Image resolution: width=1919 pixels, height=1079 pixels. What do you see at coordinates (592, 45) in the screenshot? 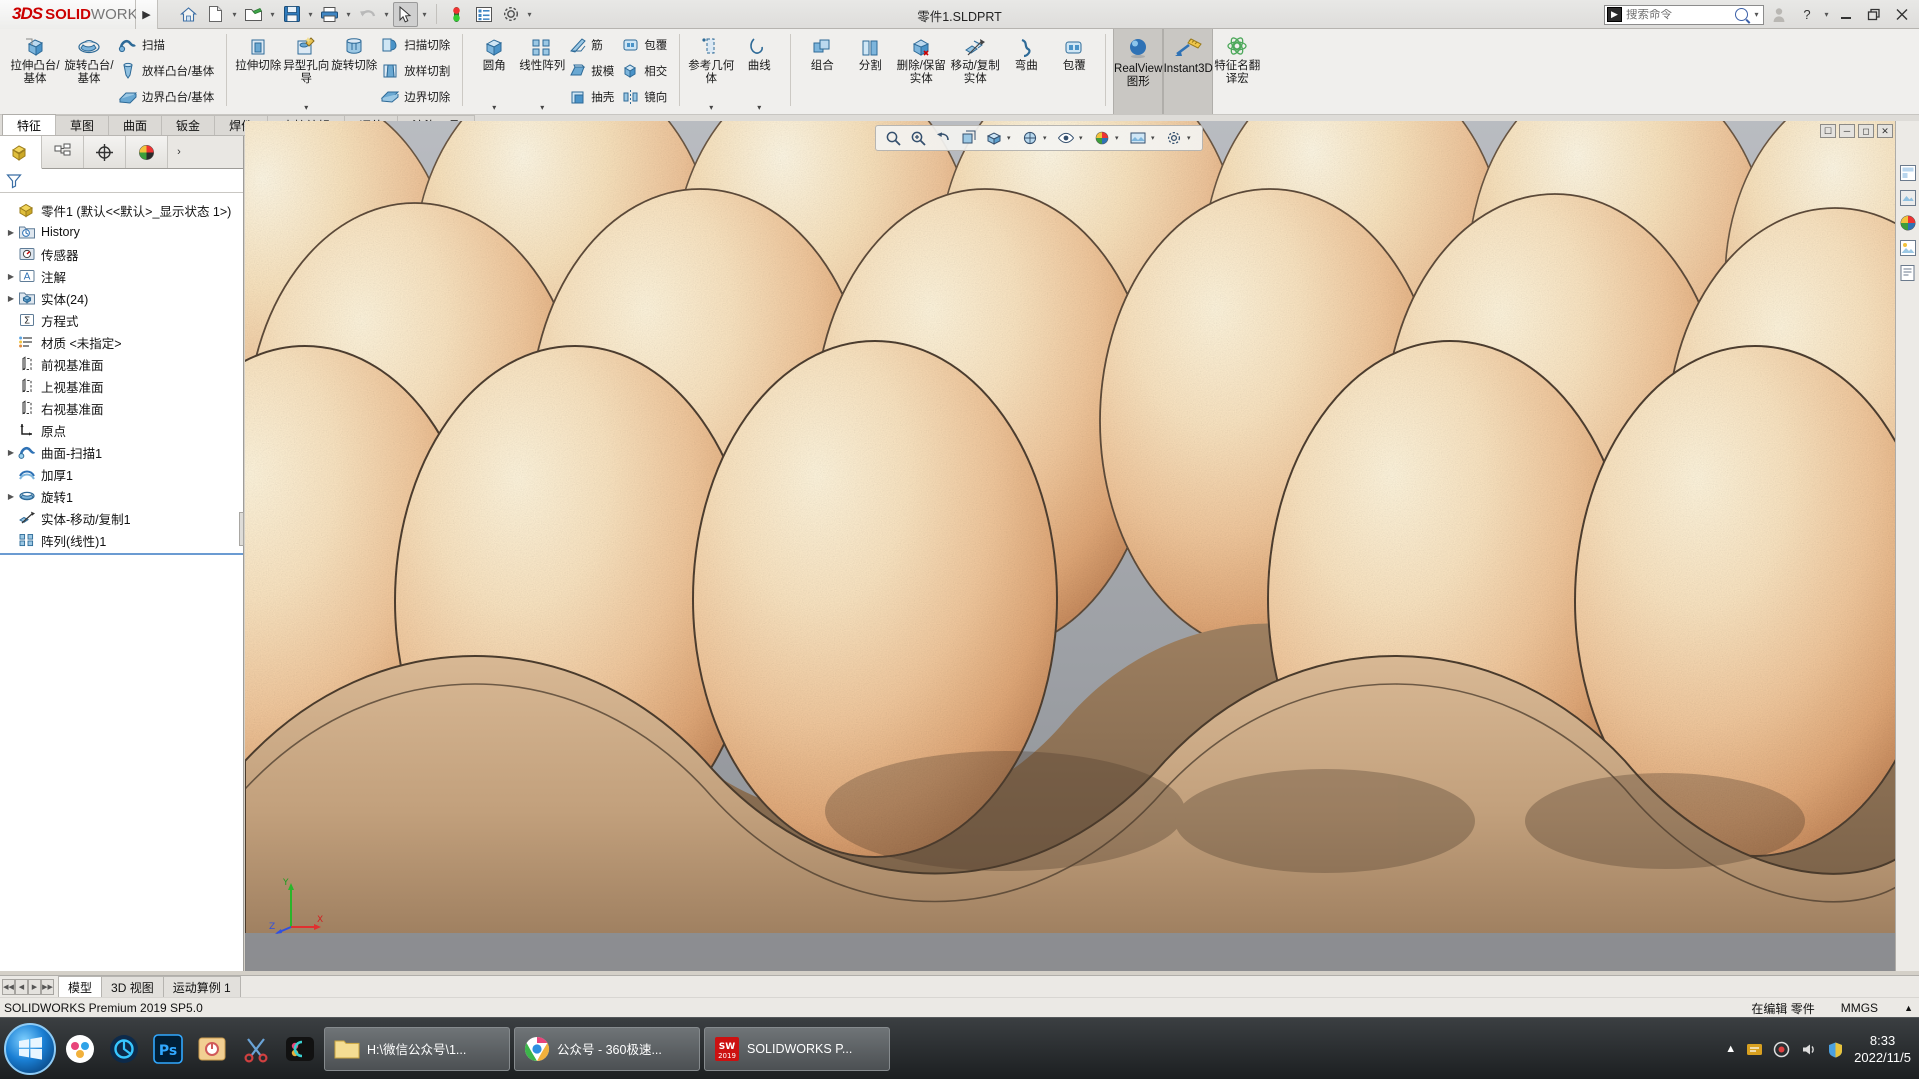
I see `ribbon-rib-button: 筋` at bounding box center [592, 45].